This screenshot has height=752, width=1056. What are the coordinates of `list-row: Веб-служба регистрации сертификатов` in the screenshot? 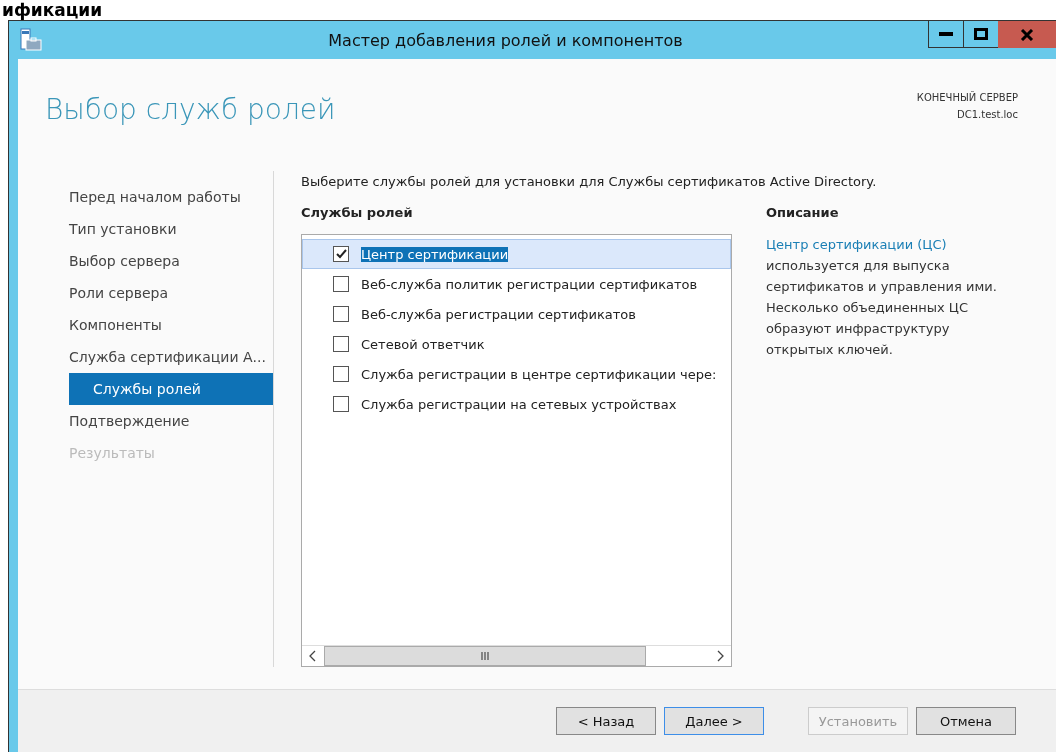 It's located at (516, 314).